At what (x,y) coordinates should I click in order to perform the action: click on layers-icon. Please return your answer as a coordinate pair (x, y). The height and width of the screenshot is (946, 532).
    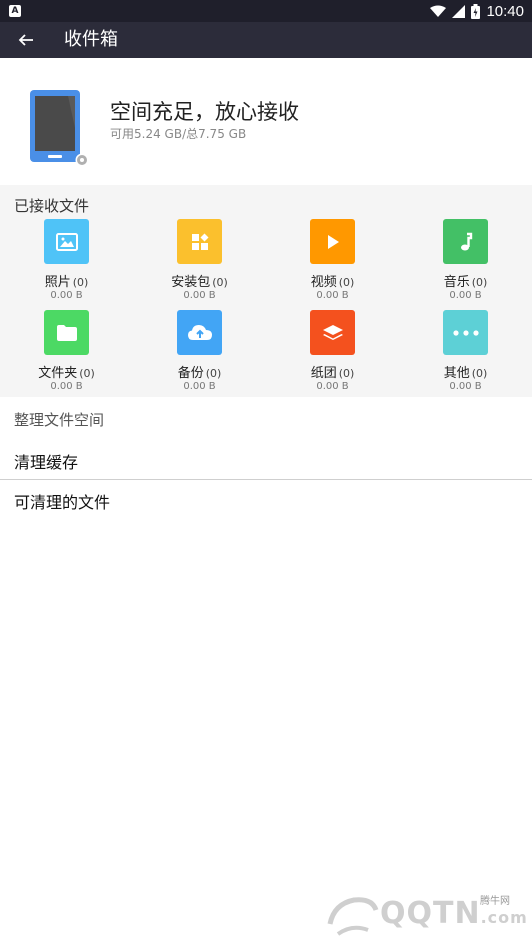
    Looking at the image, I should click on (332, 332).